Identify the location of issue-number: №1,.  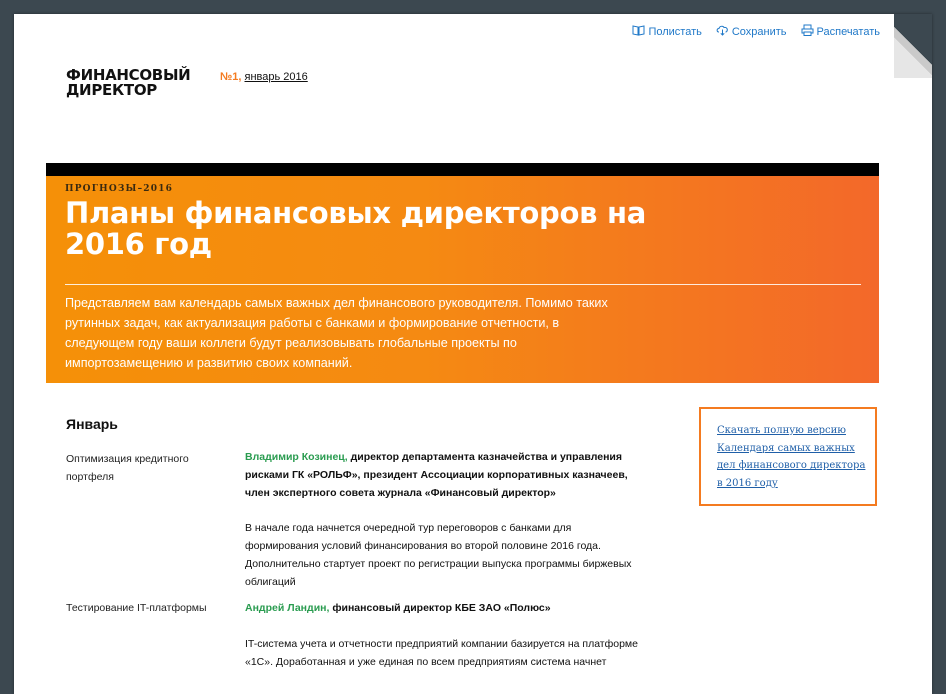
(231, 77).